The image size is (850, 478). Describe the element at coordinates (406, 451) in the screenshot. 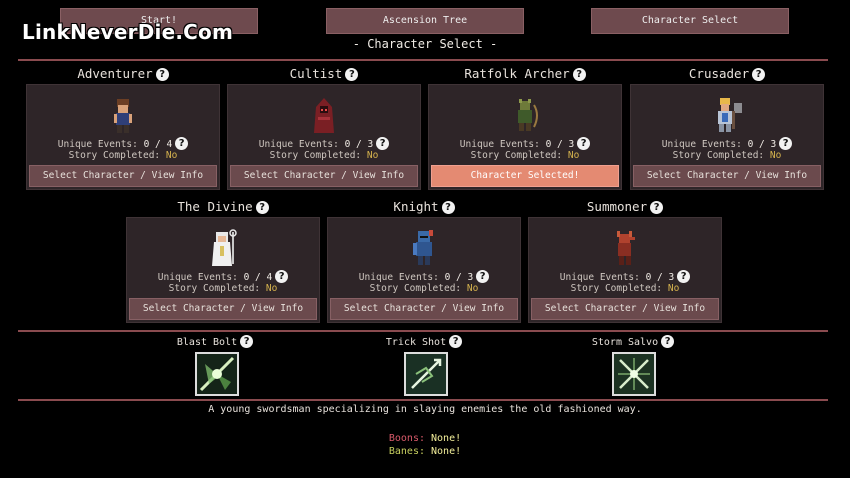

I see `banes-label: Banes:` at that location.